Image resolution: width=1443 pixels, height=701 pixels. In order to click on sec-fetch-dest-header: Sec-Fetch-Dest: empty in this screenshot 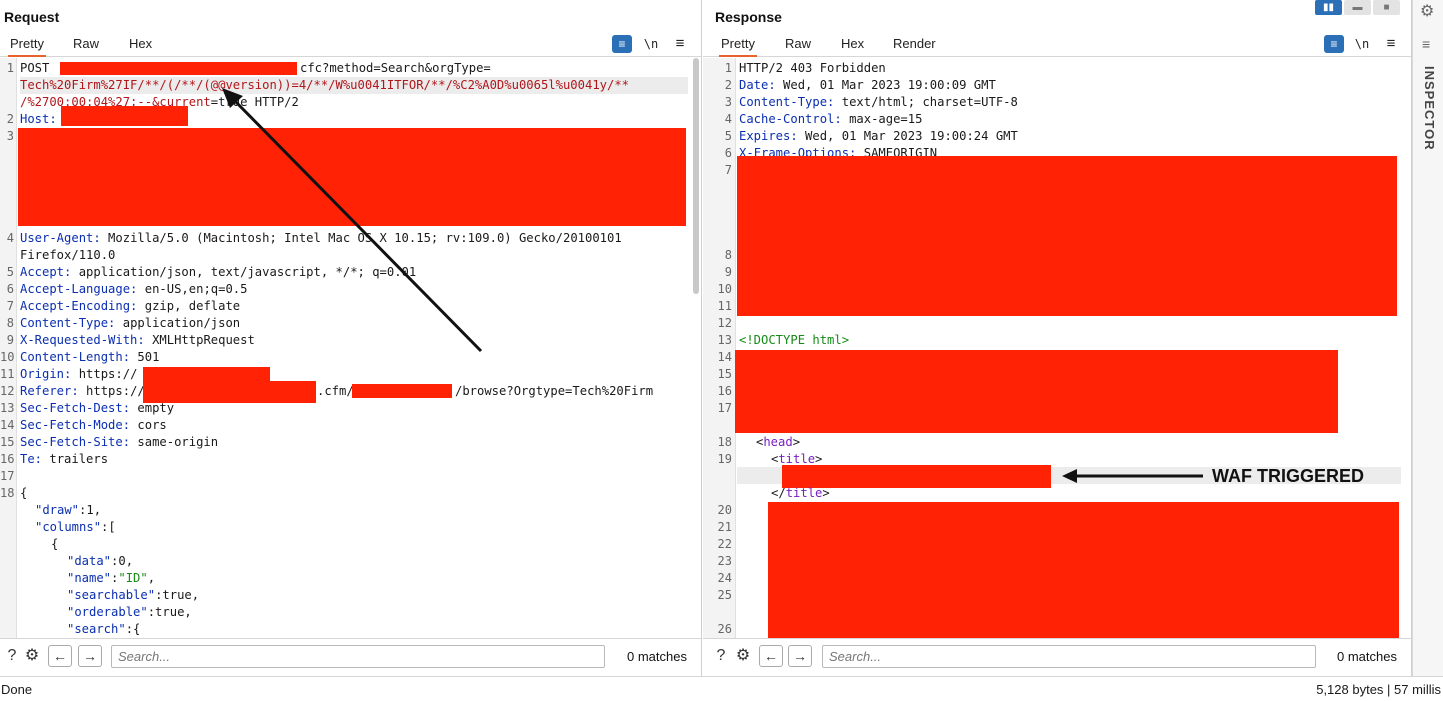, I will do `click(97, 408)`.